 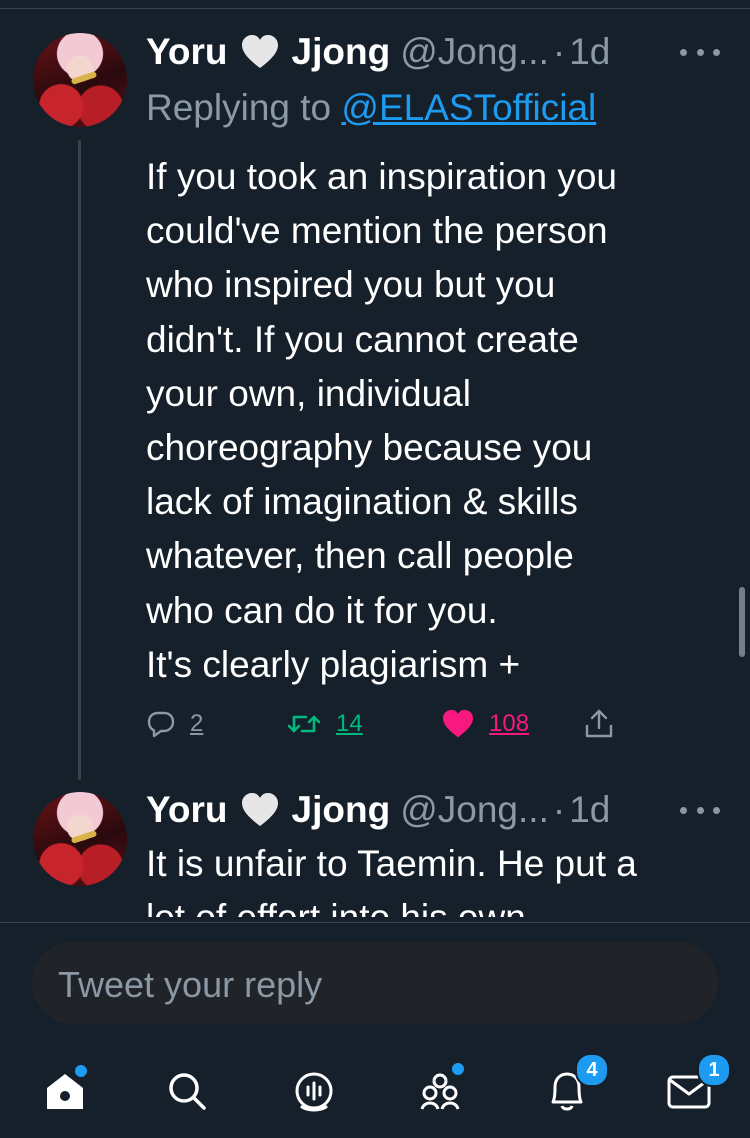 What do you see at coordinates (386, 724) in the screenshot?
I see `tweet-actions: 2 14 108` at bounding box center [386, 724].